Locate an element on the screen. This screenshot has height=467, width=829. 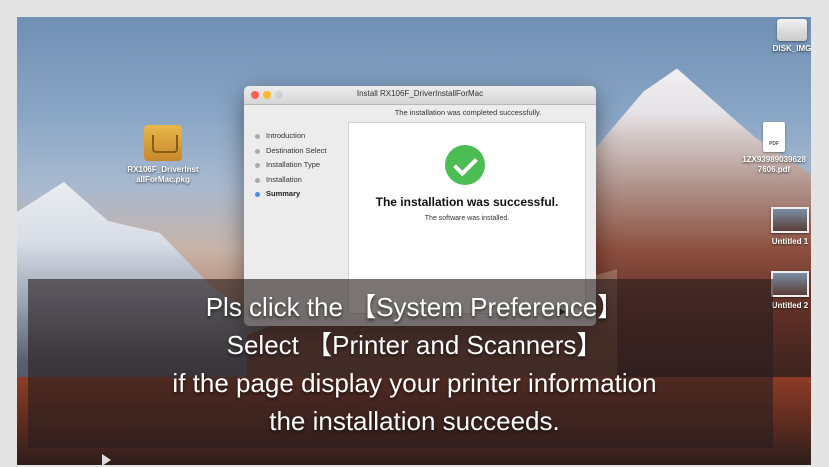
pkg-file-icon: RX106F_DriverInst allForMac.pkg is located at coordinates (163, 155).